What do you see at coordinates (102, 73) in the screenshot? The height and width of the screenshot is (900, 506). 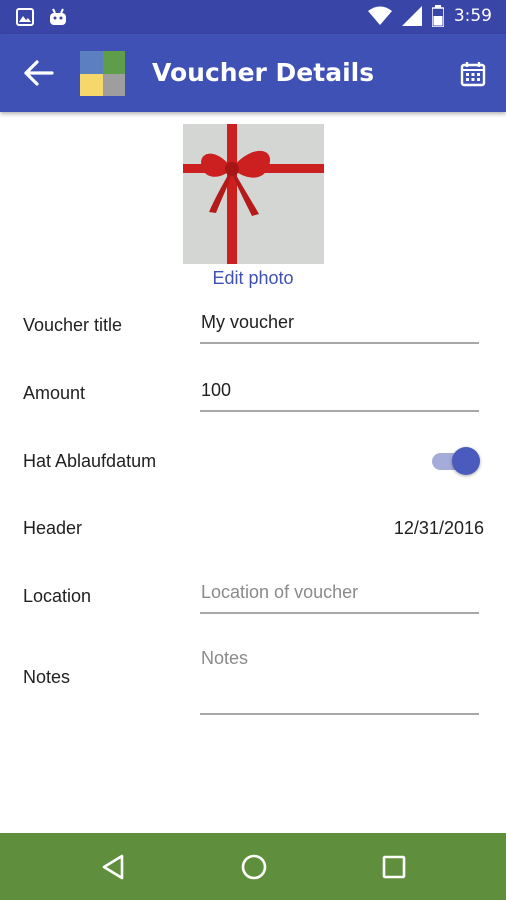 I see `app-logo` at bounding box center [102, 73].